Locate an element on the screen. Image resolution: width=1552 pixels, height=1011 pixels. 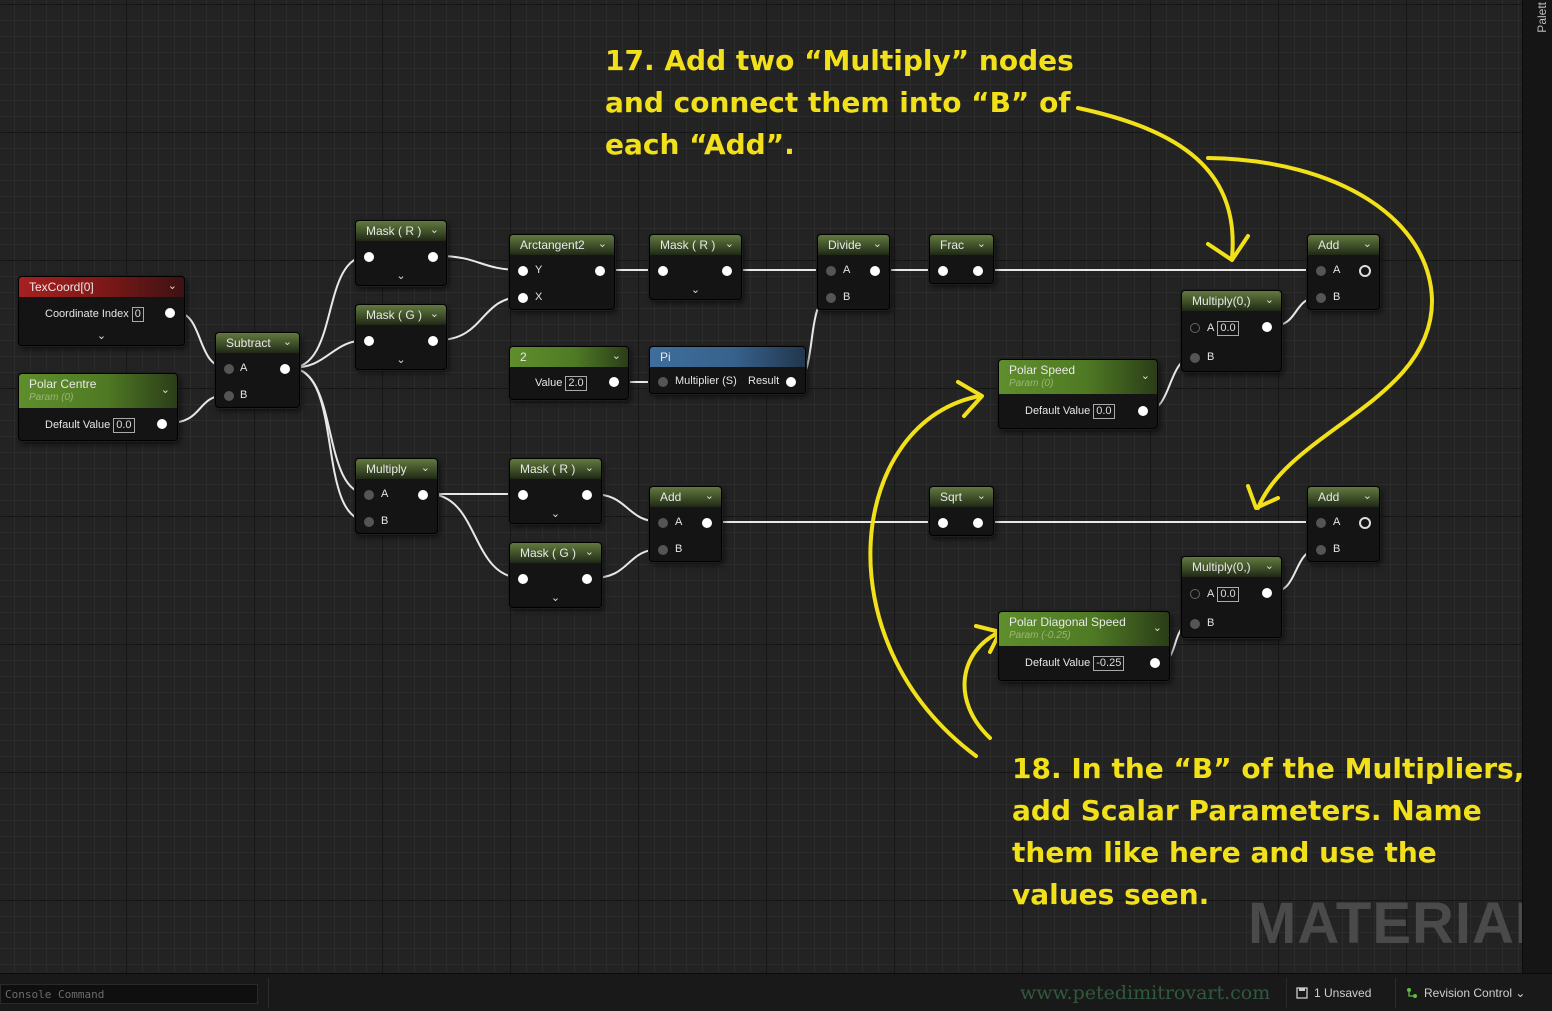
node-multiply: Multiply A B is located at coordinates (396, 496).